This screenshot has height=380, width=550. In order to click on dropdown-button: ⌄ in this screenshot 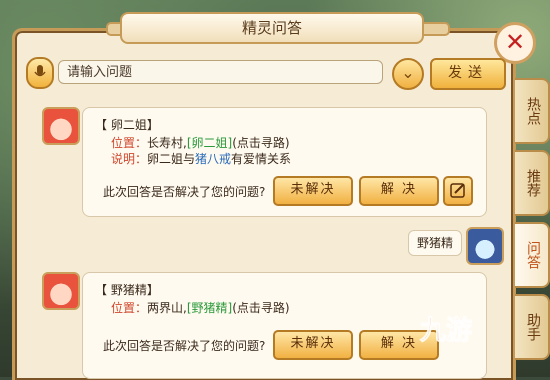, I will do `click(408, 74)`.